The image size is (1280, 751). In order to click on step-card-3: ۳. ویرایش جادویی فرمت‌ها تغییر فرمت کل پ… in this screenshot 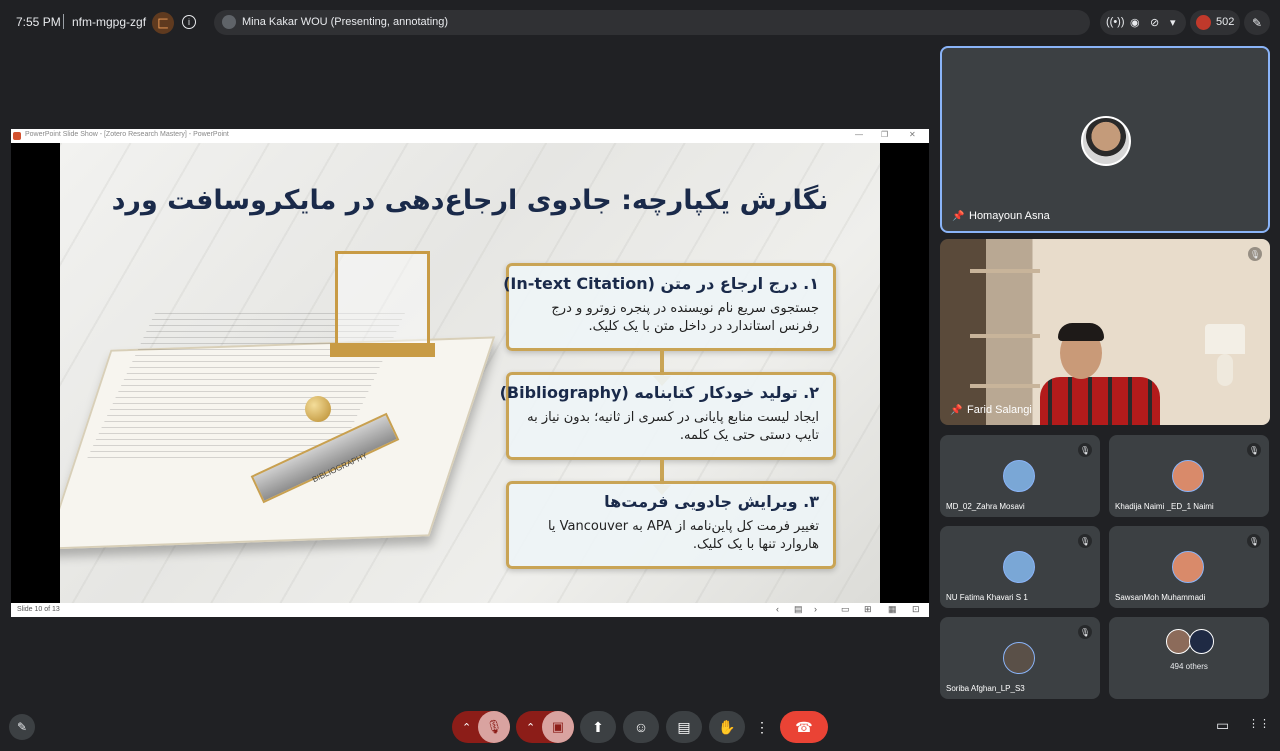, I will do `click(671, 525)`.